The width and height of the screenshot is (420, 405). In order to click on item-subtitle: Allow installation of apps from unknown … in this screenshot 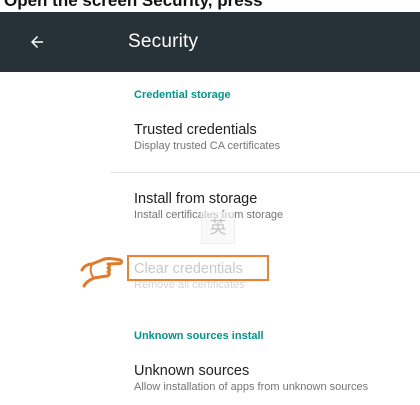, I will do `click(251, 387)`.